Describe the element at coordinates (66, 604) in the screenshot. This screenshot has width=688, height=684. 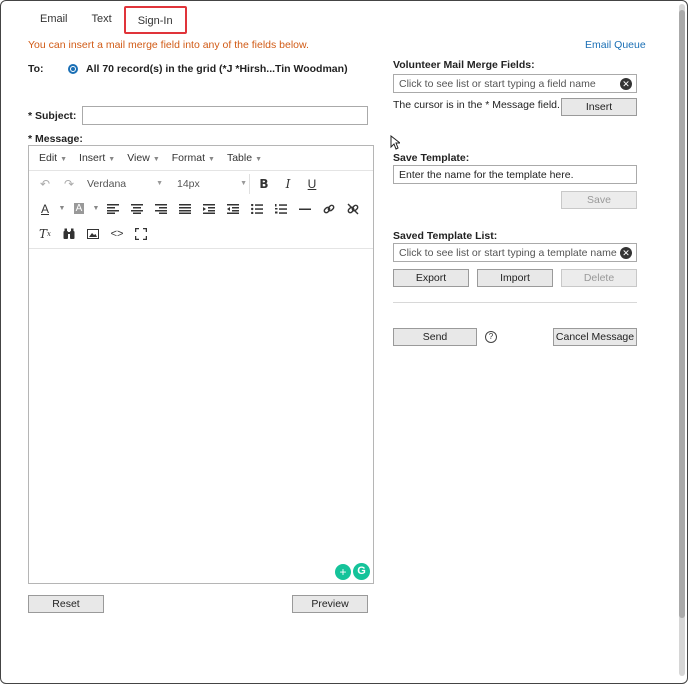
I see `reset-button: Reset` at that location.